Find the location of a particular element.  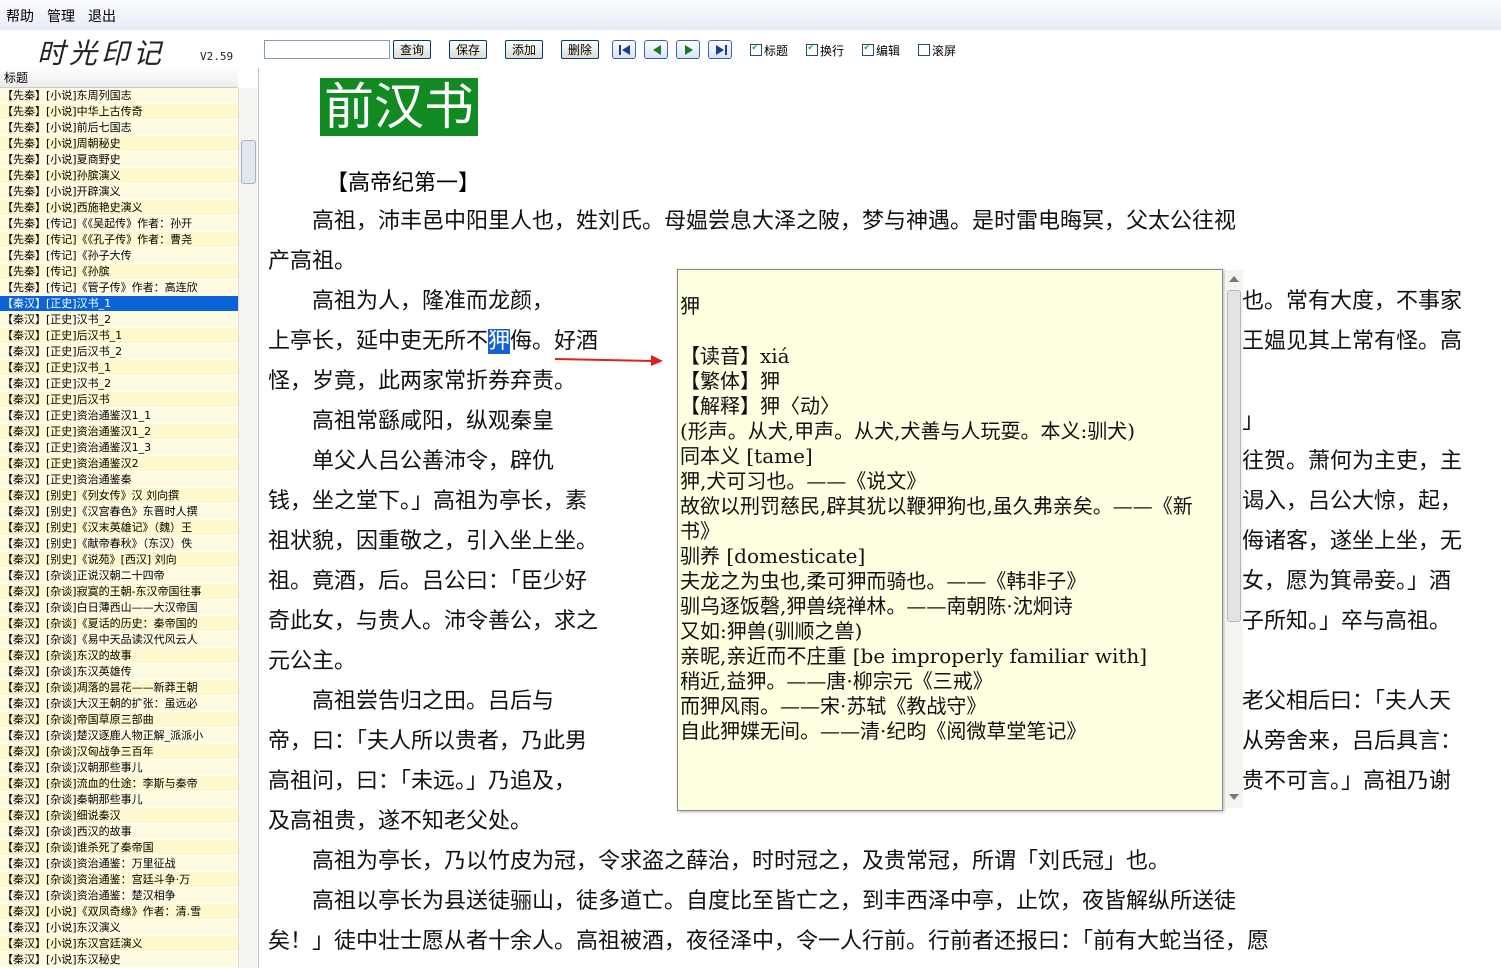

text-line: 及高祖贵，遂不知老父处。 is located at coordinates (400, 821).